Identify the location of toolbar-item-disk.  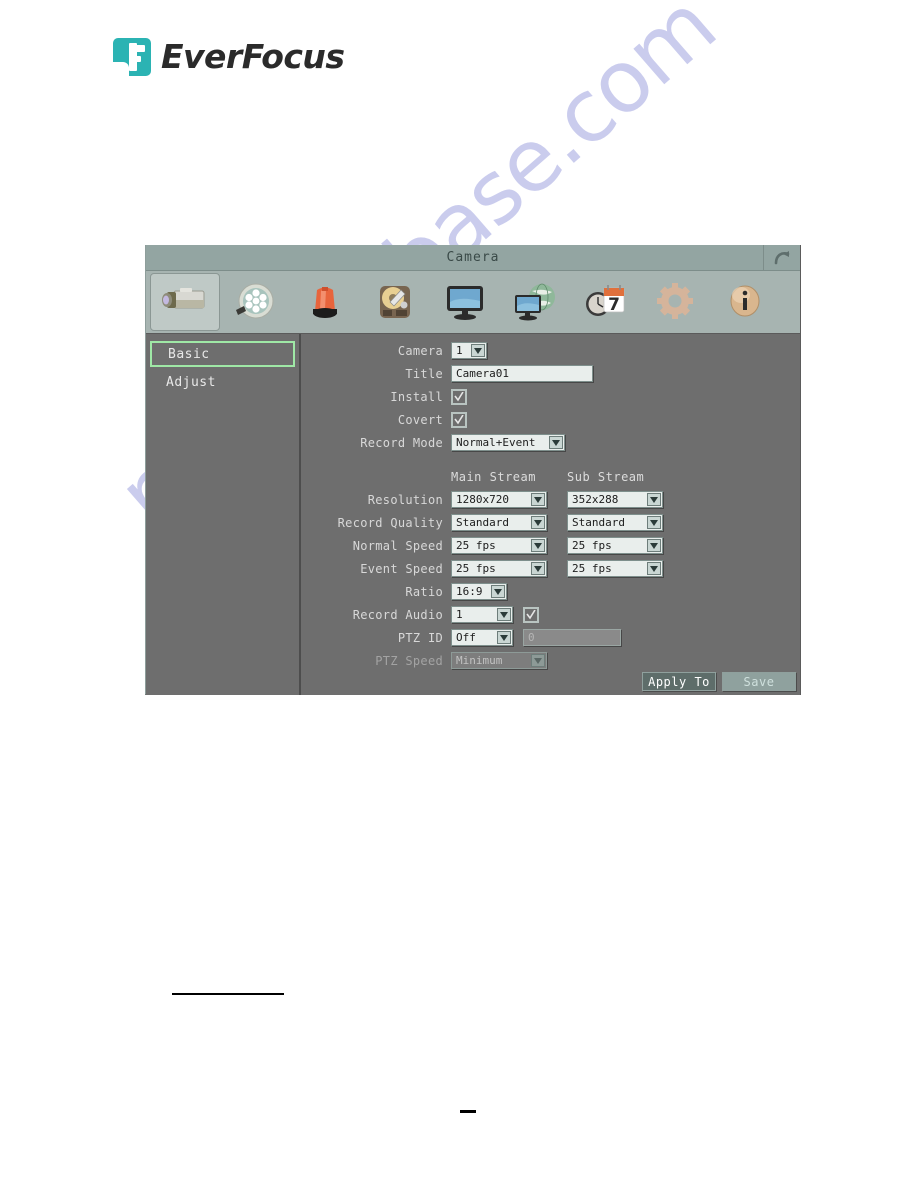
(395, 302).